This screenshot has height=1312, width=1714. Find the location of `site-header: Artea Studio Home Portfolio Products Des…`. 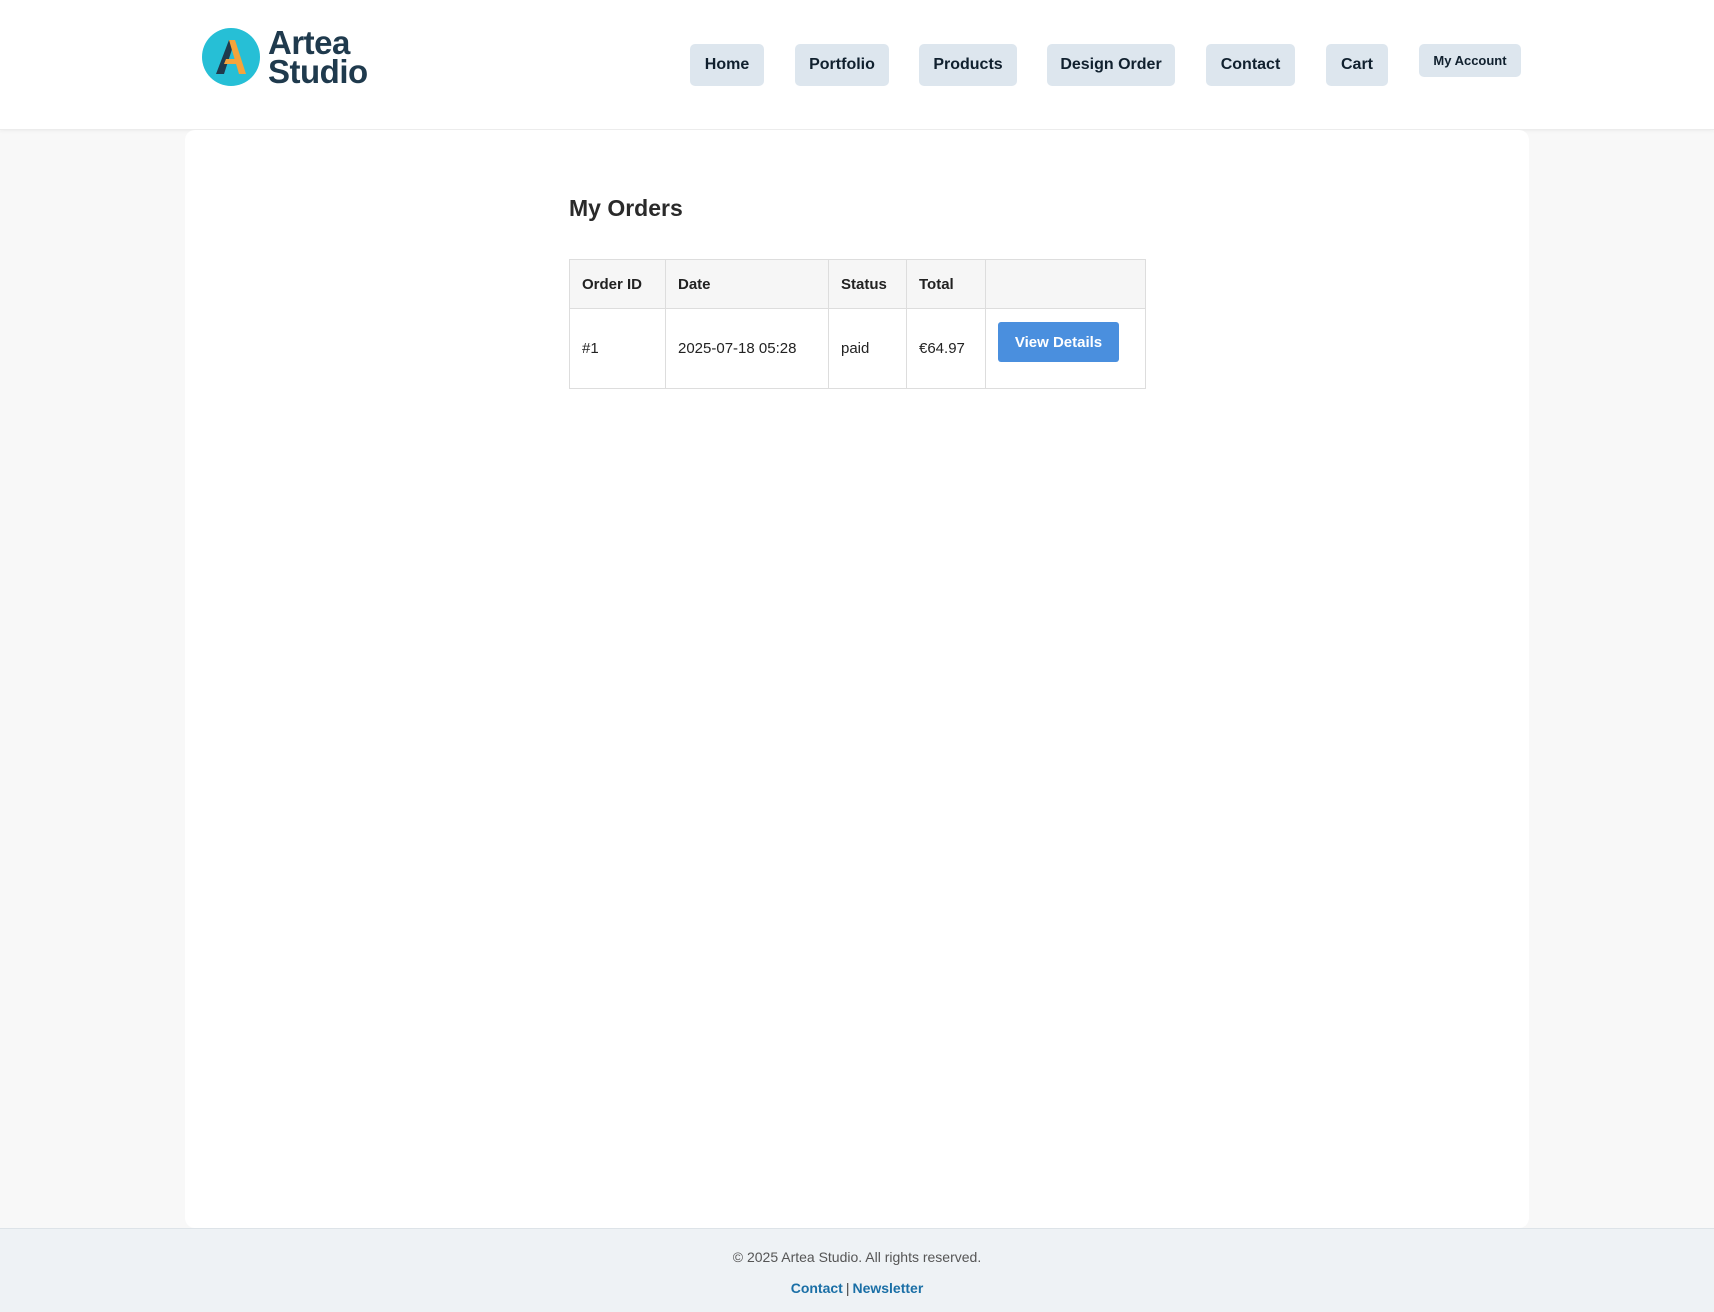

site-header: Artea Studio Home Portfolio Products Des… is located at coordinates (857, 65).